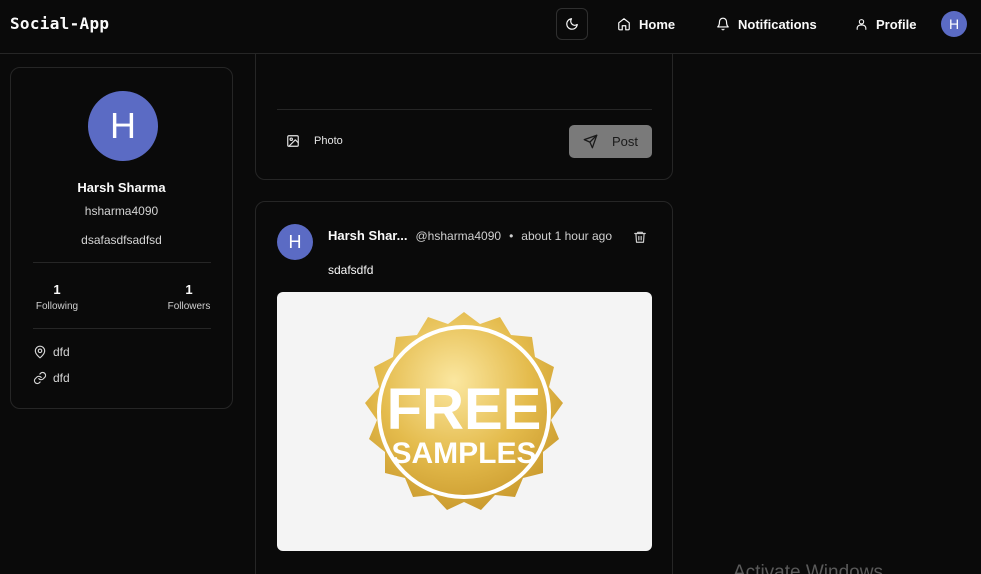  I want to click on post-button-label: Post, so click(624, 141).